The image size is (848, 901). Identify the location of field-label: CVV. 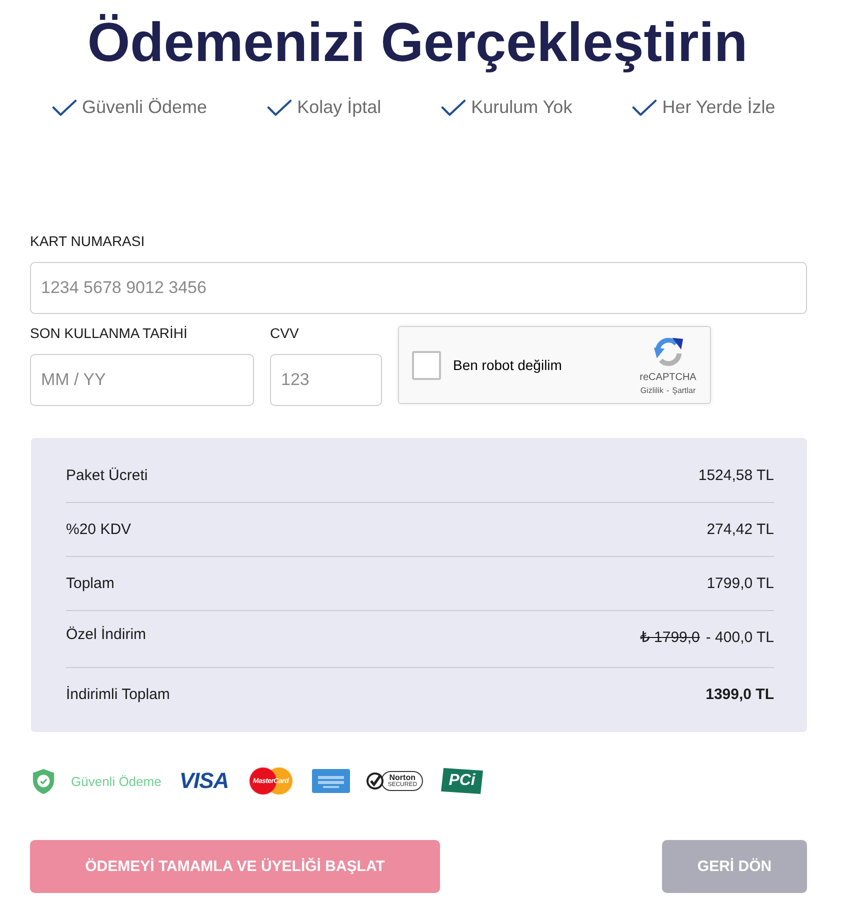
(285, 333).